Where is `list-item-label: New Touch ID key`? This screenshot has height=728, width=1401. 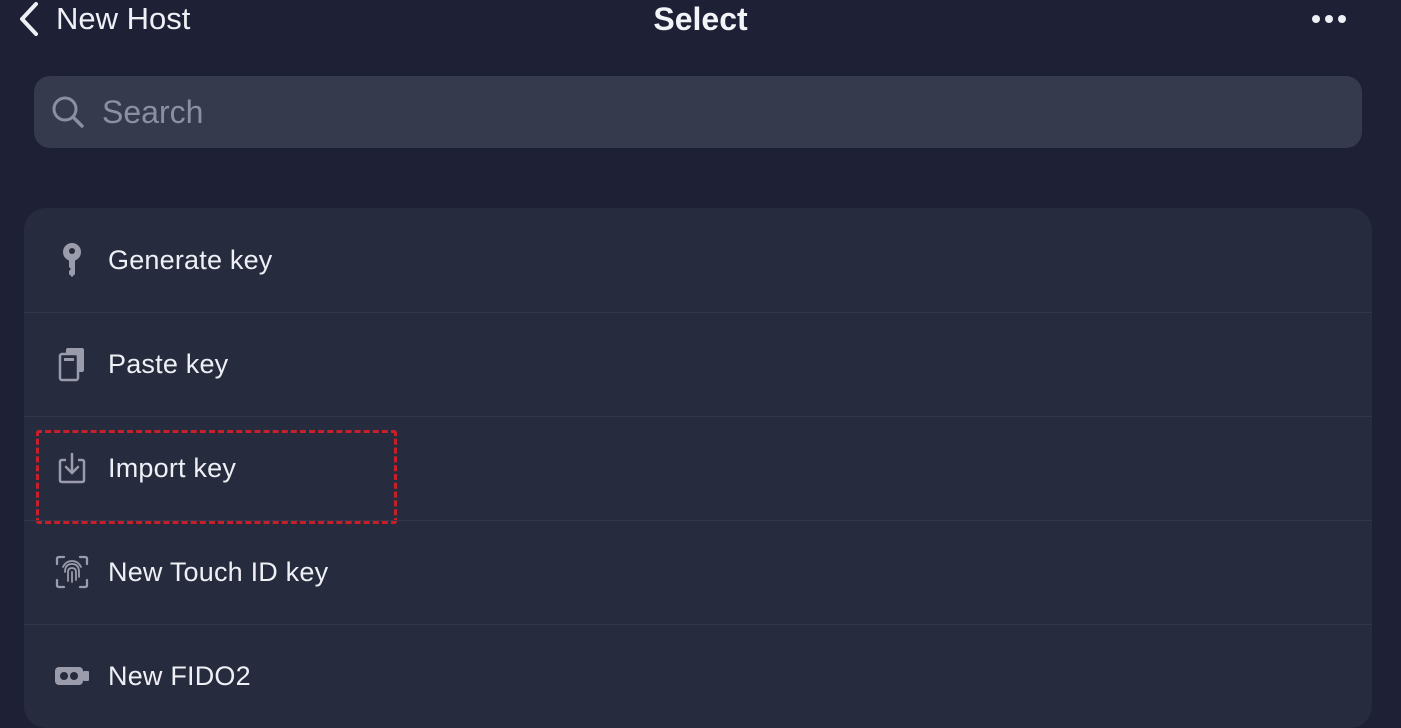 list-item-label: New Touch ID key is located at coordinates (218, 571).